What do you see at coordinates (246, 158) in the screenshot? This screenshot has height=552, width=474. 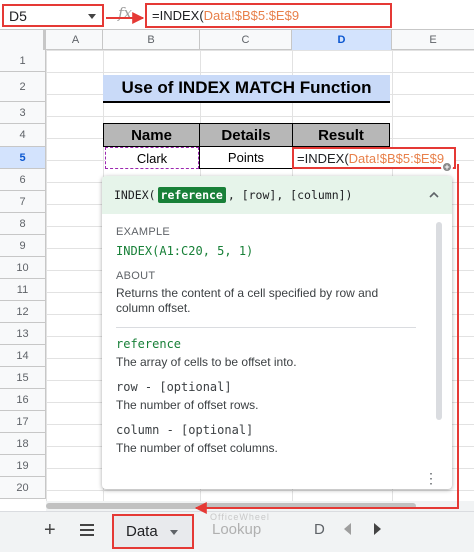 I see `cell-details-value: Points` at bounding box center [246, 158].